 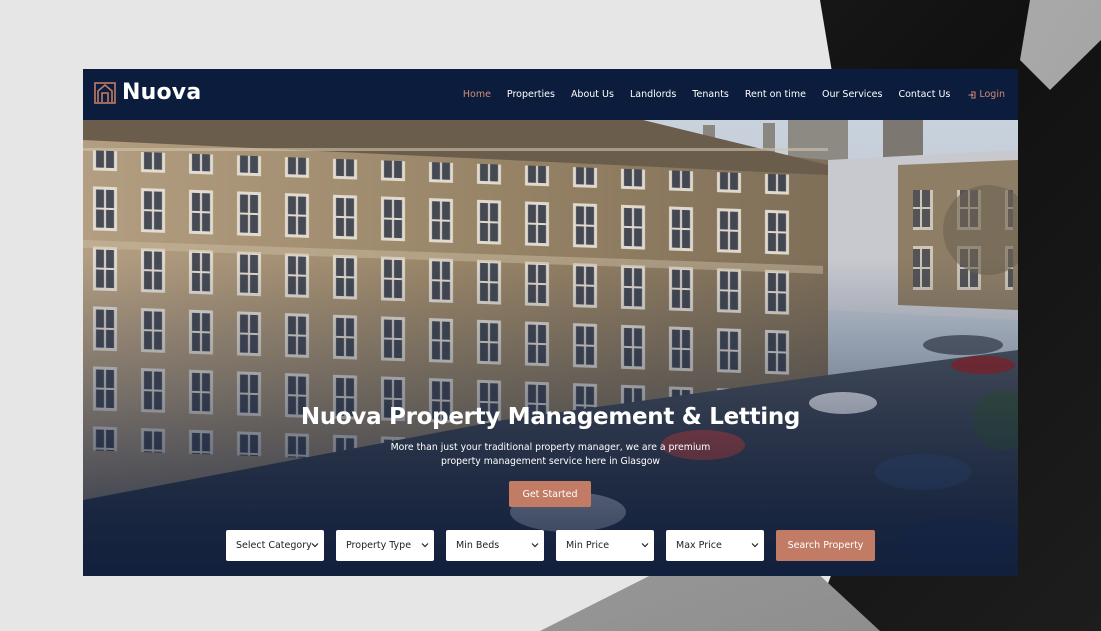 I want to click on get-started-button: Get Started, so click(x=550, y=494).